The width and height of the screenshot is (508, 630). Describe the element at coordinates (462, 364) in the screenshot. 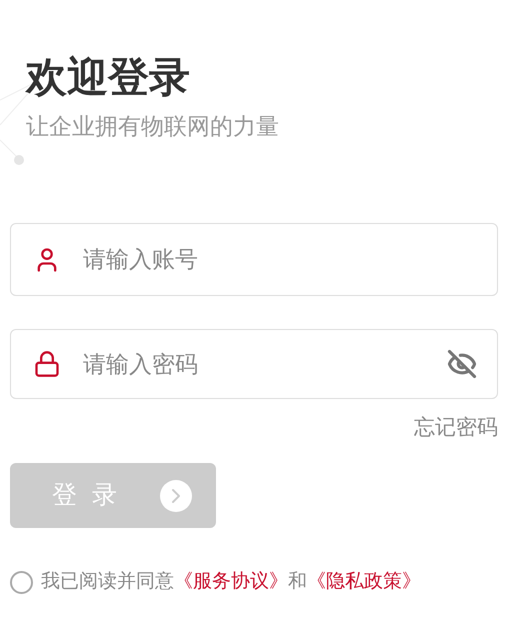

I see `eye-off-icon` at that location.